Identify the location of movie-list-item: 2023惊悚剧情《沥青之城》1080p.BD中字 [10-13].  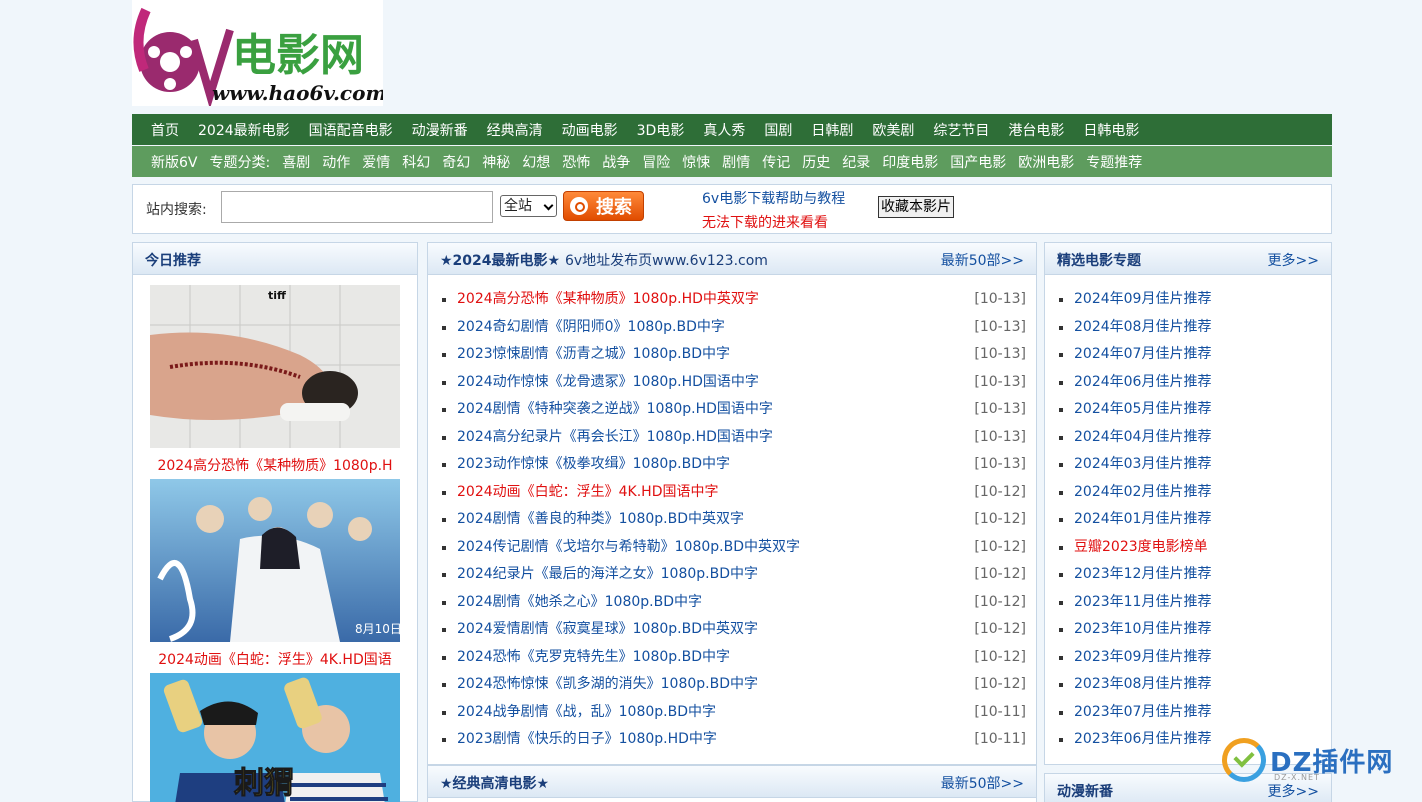
(733, 355).